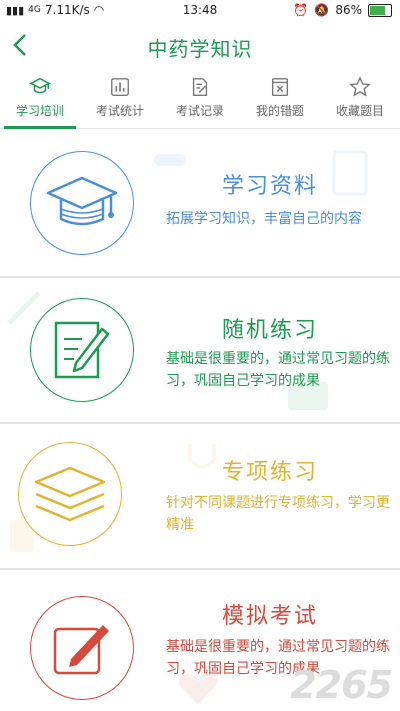 This screenshot has height=711, width=400. I want to click on tab-label: 考试统计, so click(119, 111).